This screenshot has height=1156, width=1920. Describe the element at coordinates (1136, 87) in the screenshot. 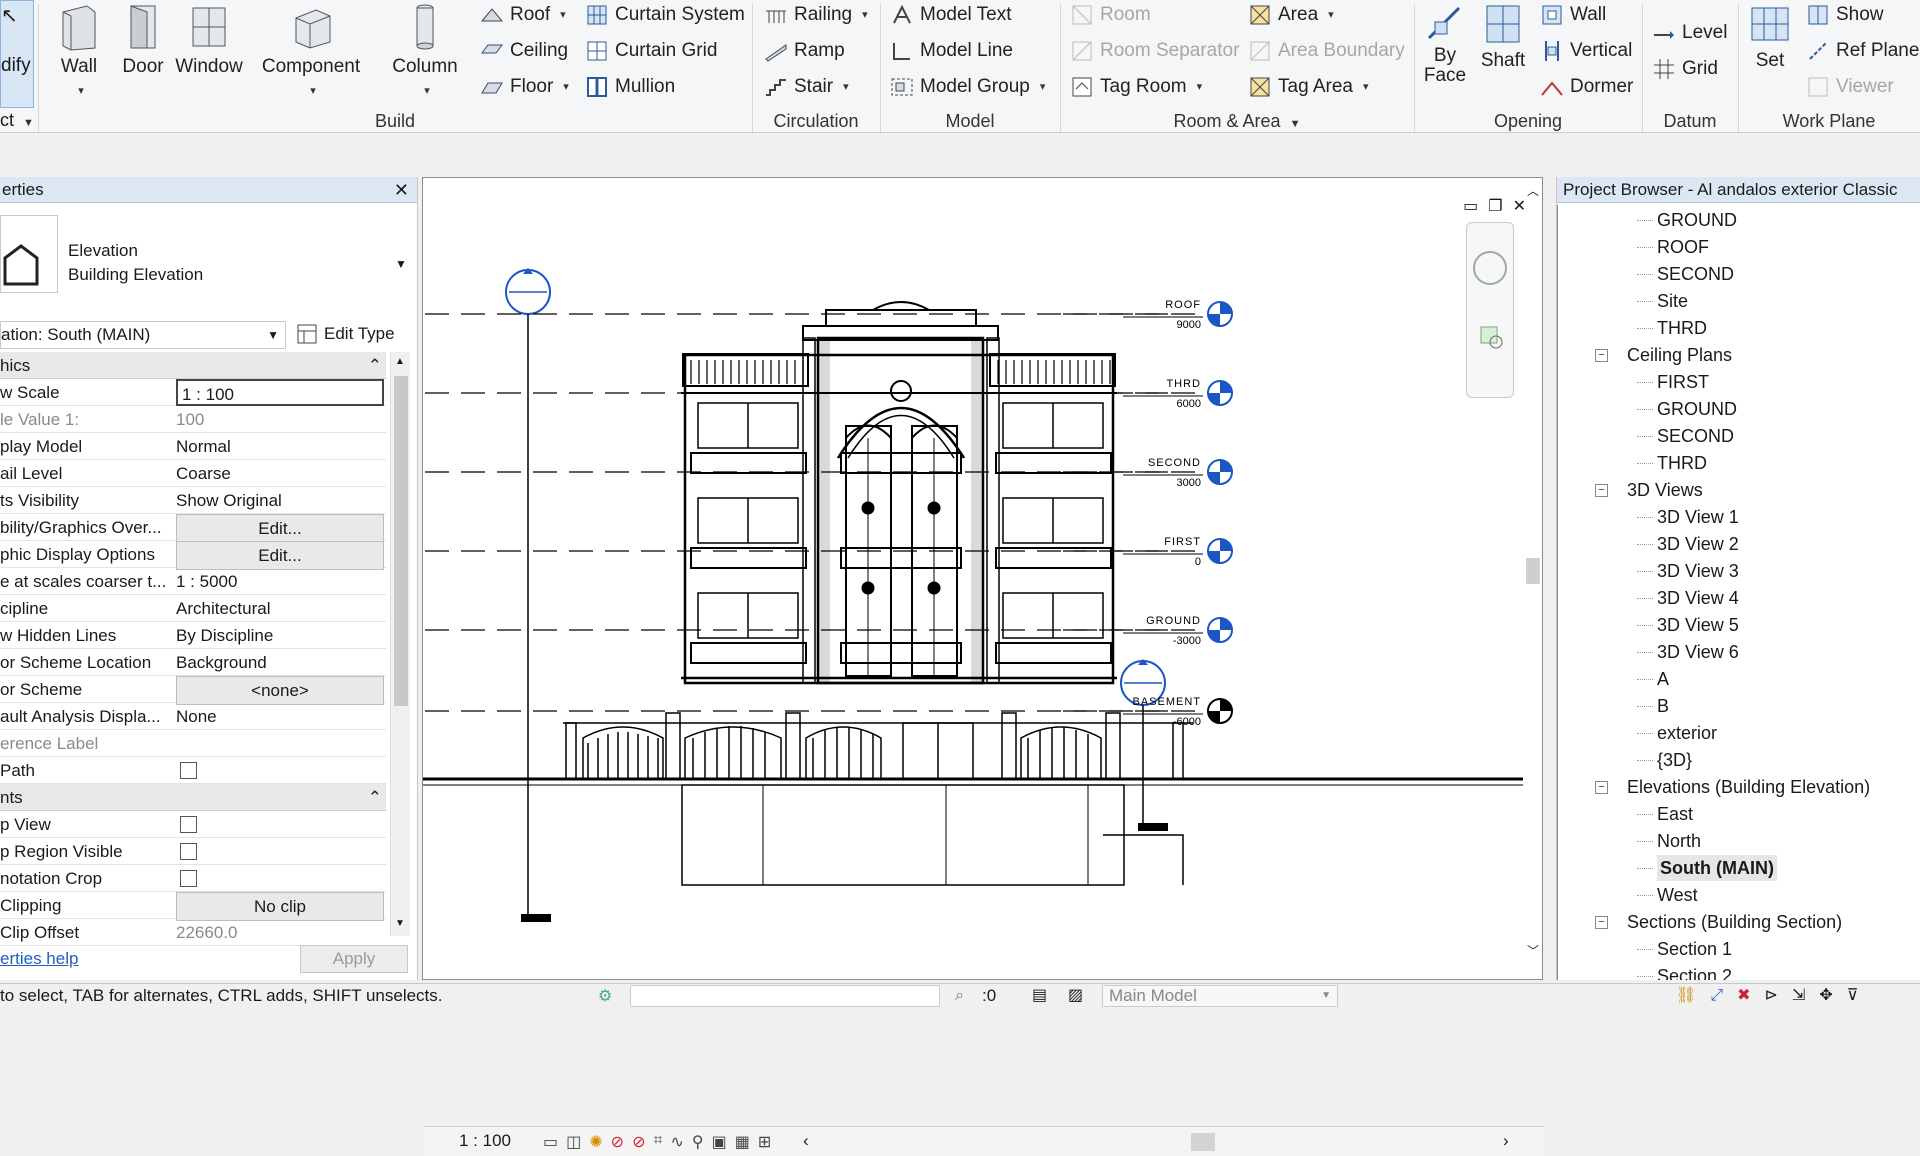

I see `tag-room-button: Tag Room ▾` at that location.